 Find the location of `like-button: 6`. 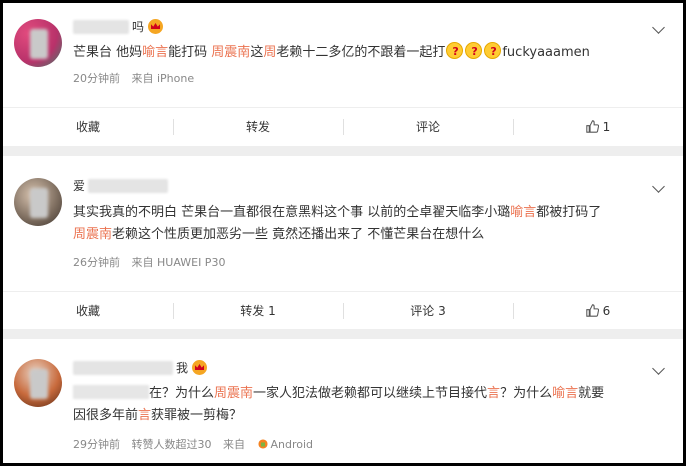

like-button: 6 is located at coordinates (598, 310).